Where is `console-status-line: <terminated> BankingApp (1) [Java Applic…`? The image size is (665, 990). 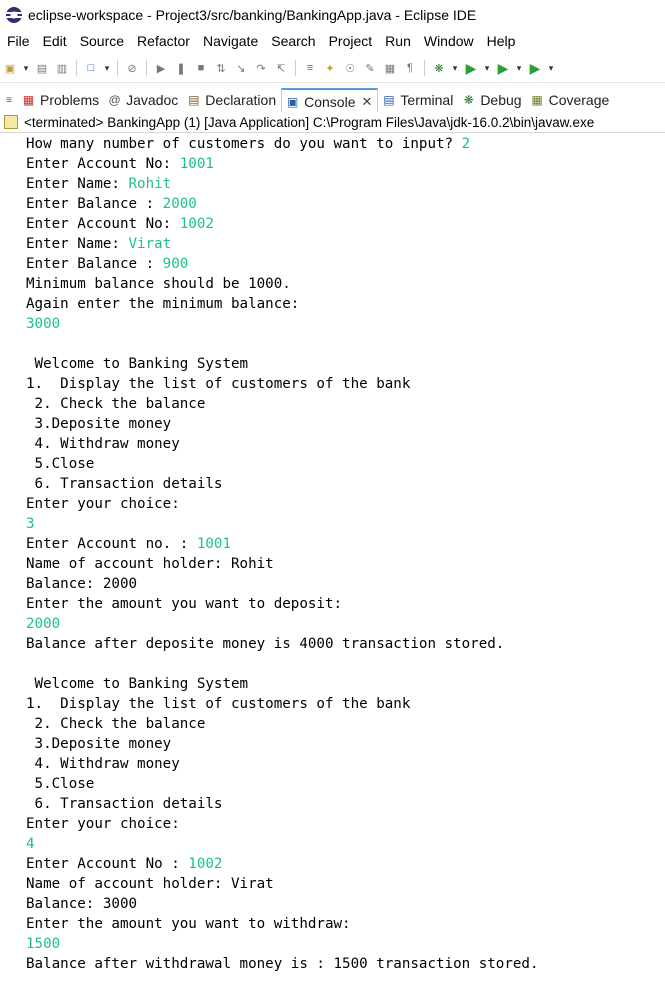
console-status-line: <terminated> BankingApp (1) [Java Applic… is located at coordinates (332, 122).